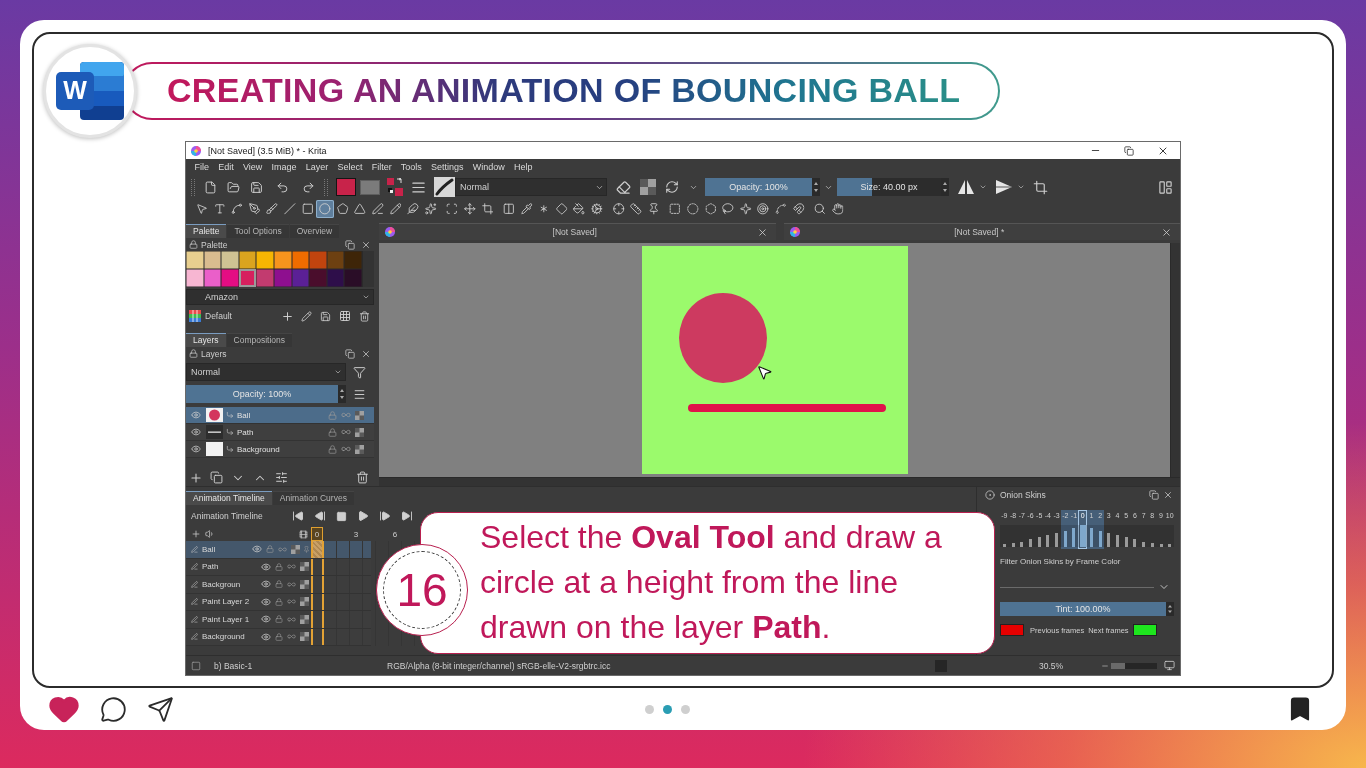 This screenshot has height=768, width=1366. What do you see at coordinates (362, 516) in the screenshot?
I see `play-icon` at bounding box center [362, 516].